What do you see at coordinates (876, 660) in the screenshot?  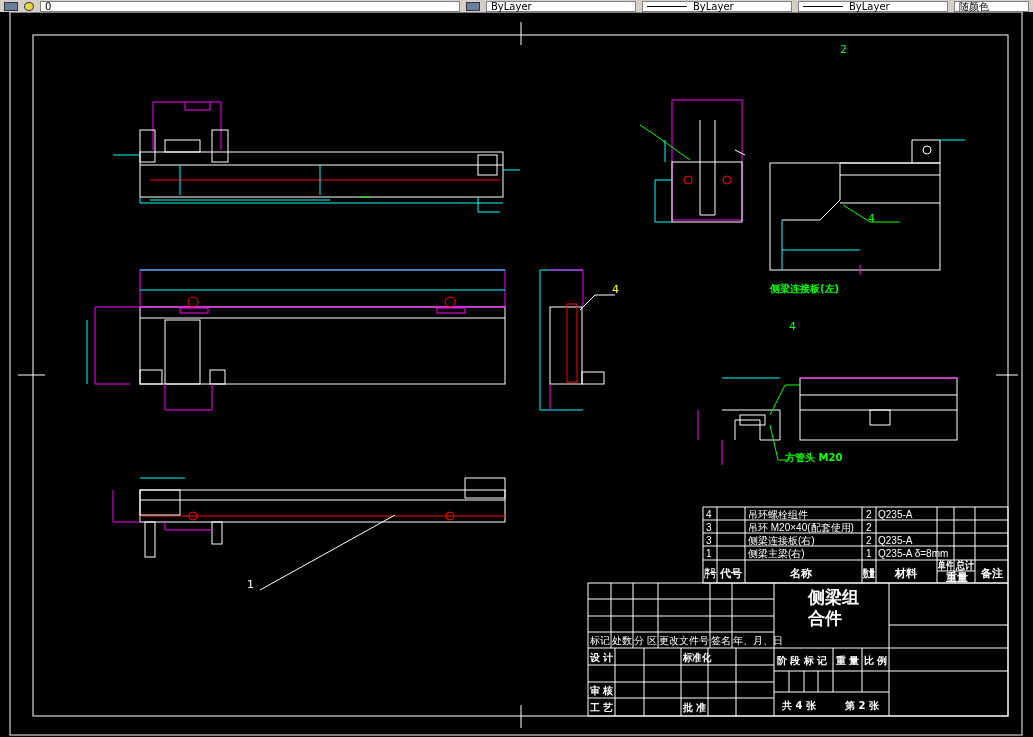 I see `table-cell: 比 例` at bounding box center [876, 660].